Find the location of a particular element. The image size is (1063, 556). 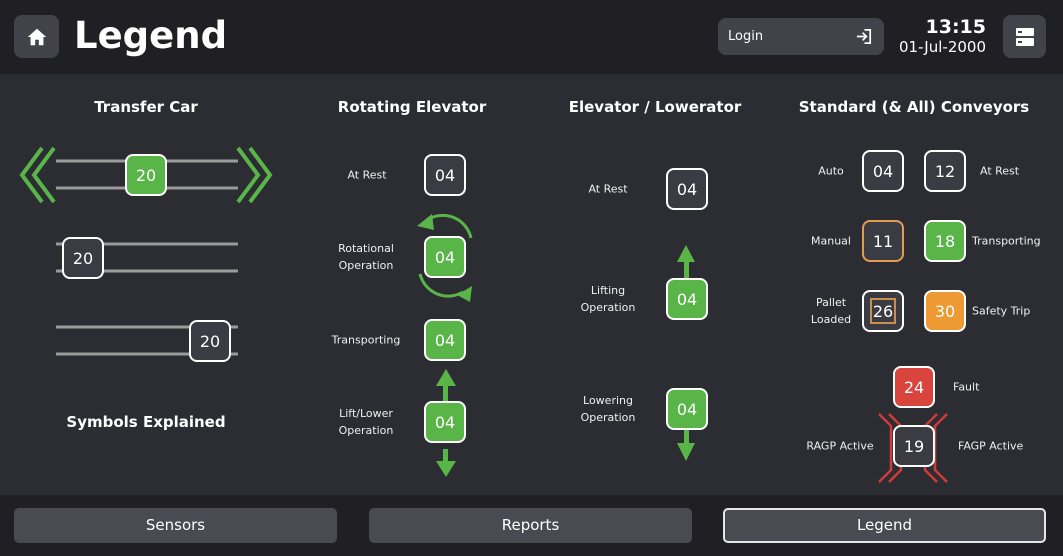

sensors-button: Sensors is located at coordinates (175, 525).